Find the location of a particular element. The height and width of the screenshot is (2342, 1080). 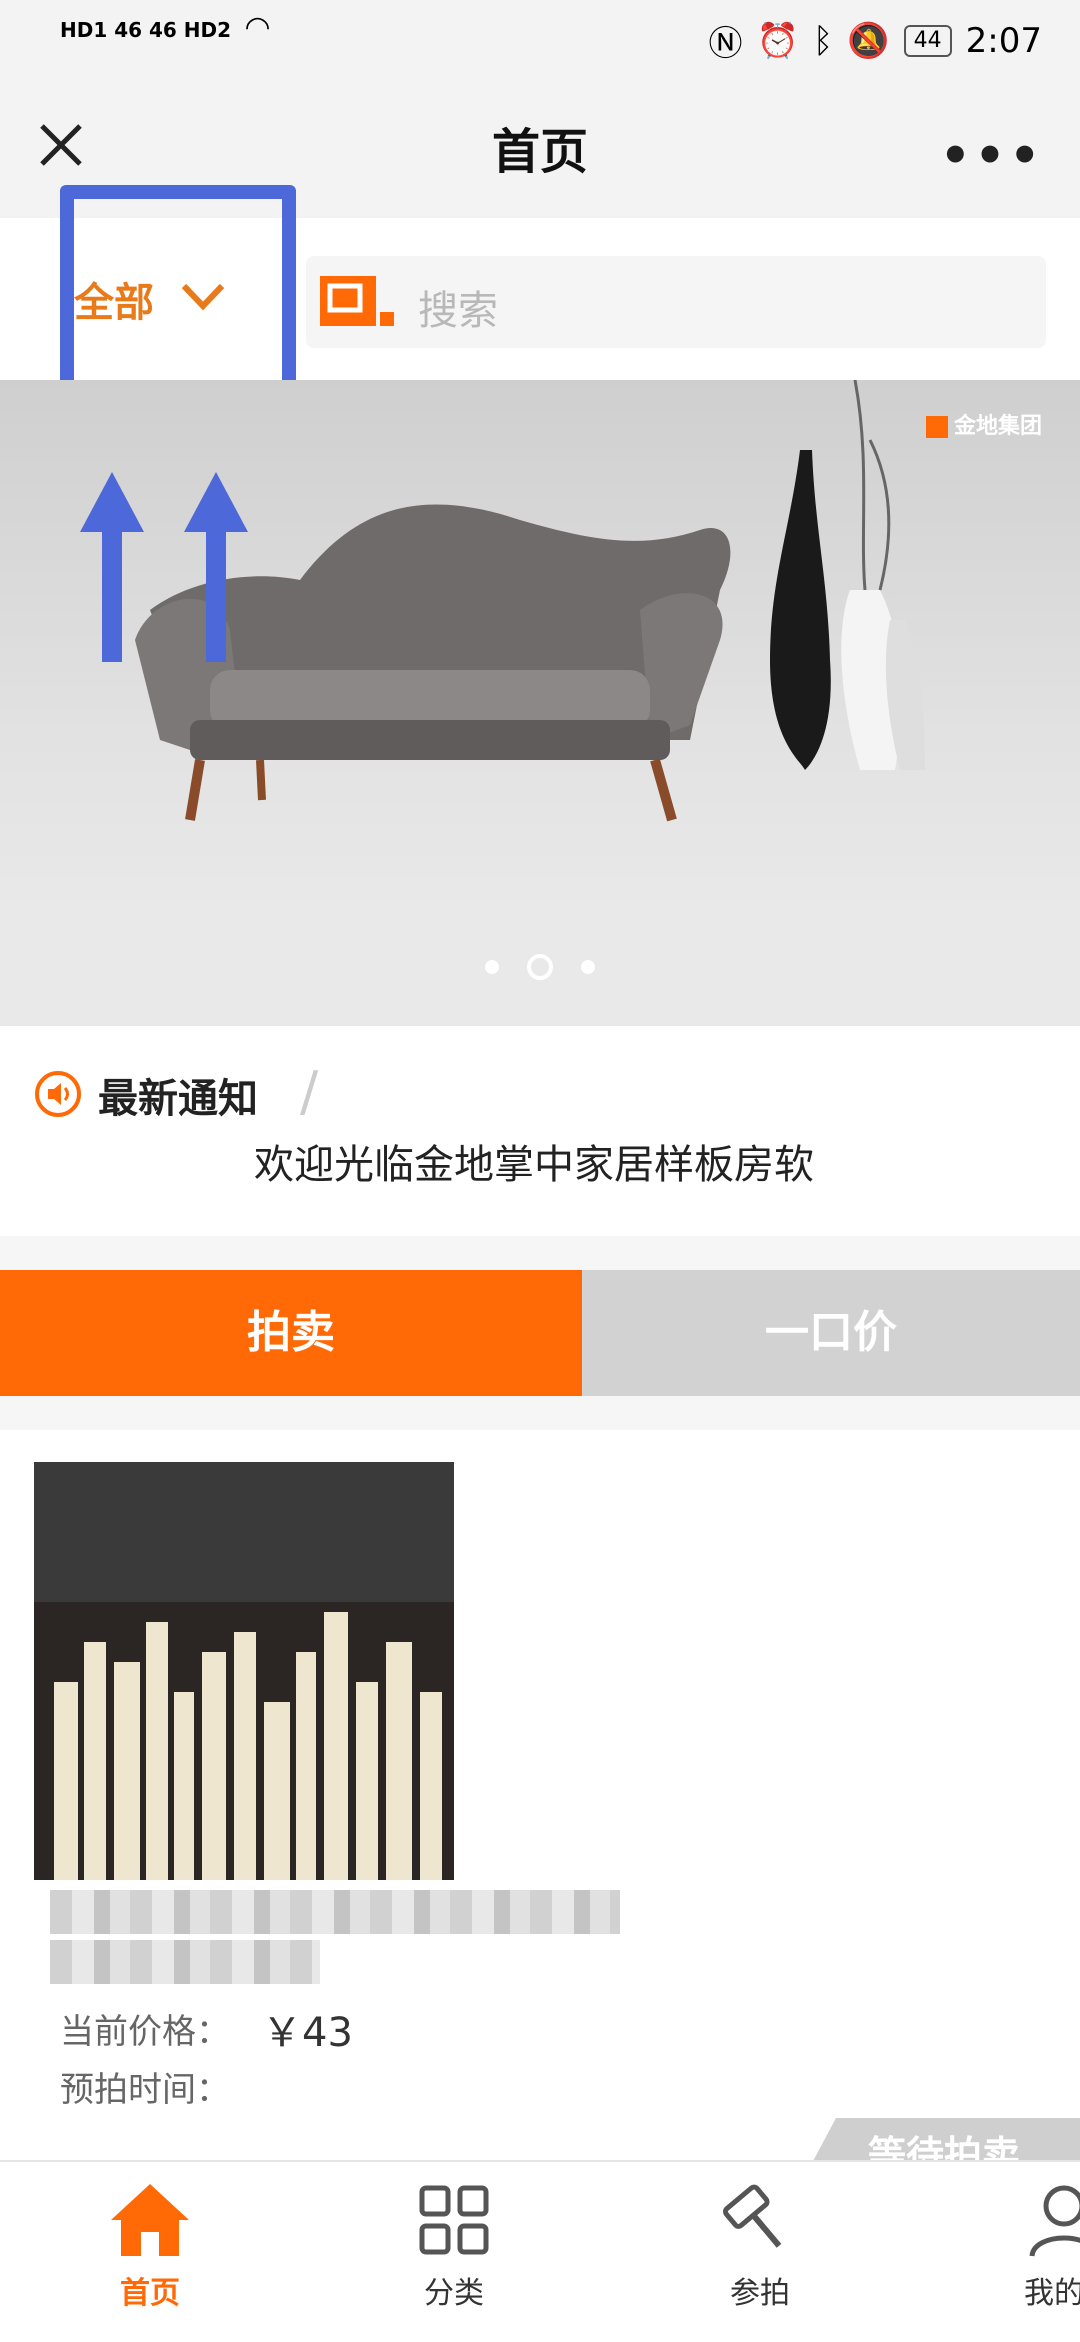

tabbar-label: 首页 is located at coordinates (150, 2293).